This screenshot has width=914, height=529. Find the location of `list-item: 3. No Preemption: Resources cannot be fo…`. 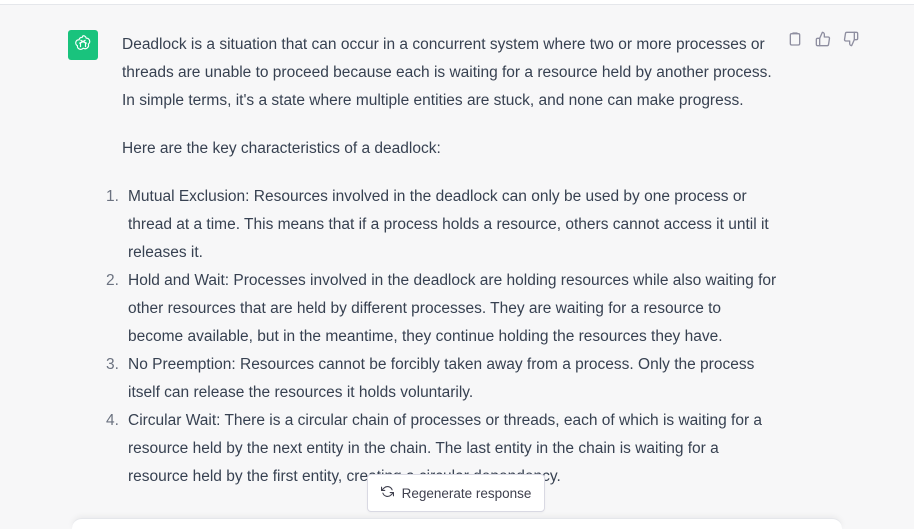

list-item: 3. No Preemption: Resources cannot be fo… is located at coordinates (441, 379).